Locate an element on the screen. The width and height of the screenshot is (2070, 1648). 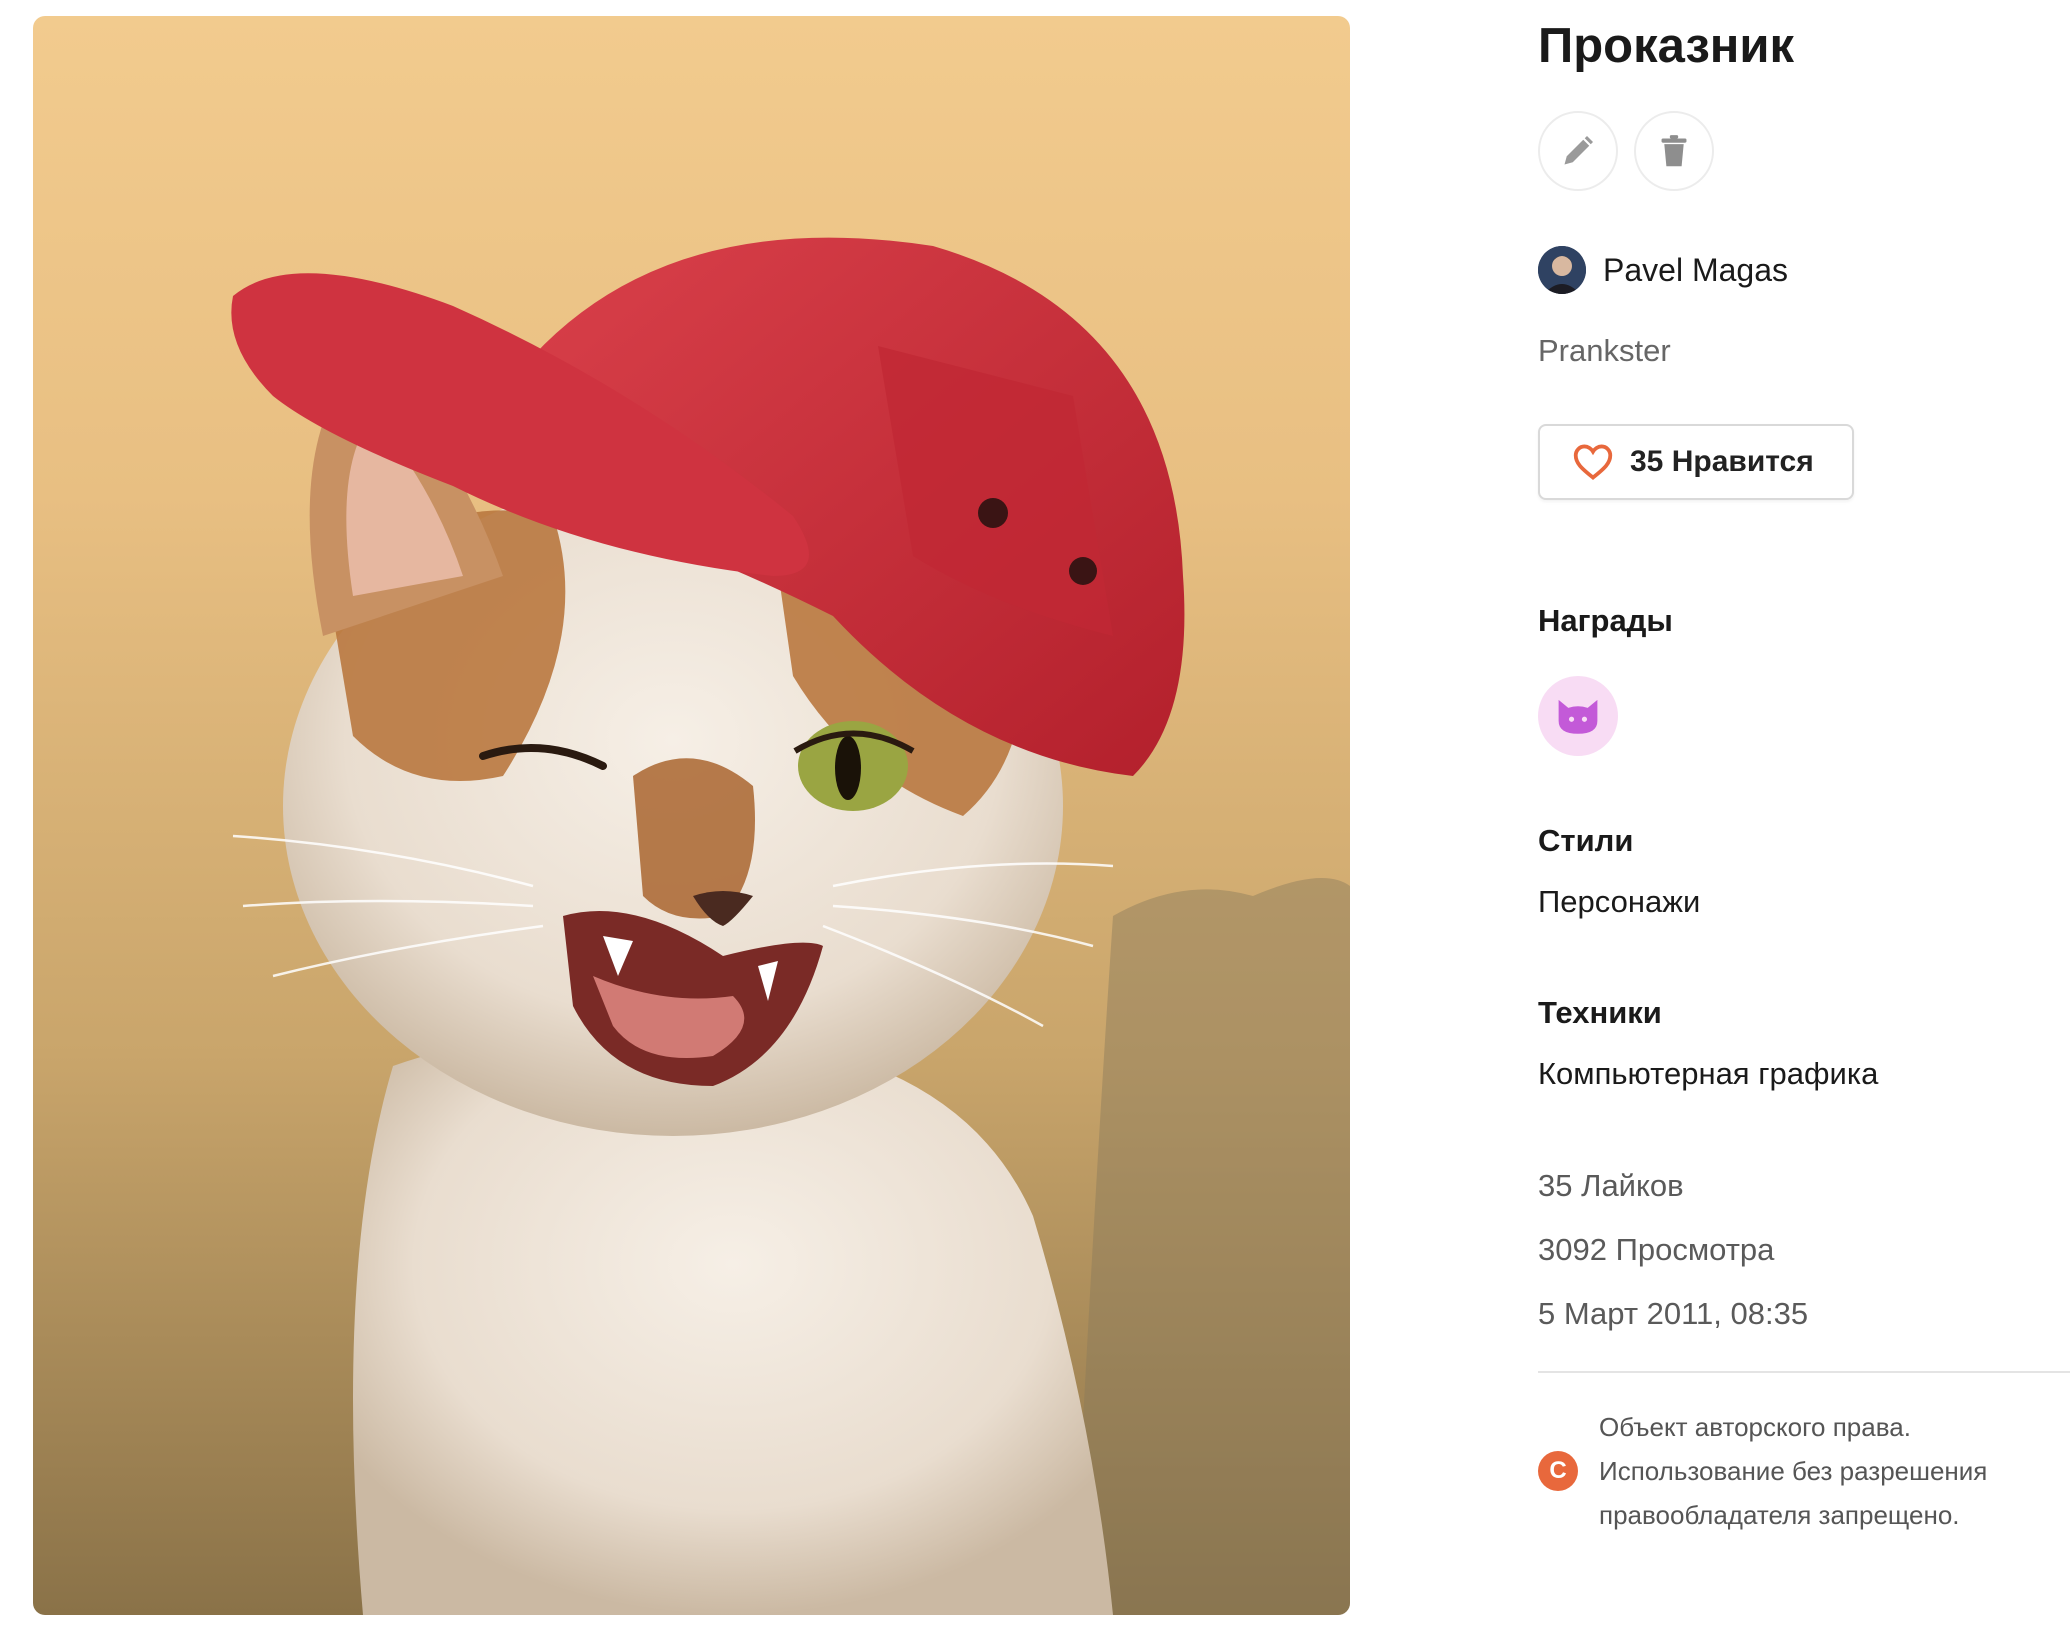
artwork-title: Проказник is located at coordinates (1666, 46).